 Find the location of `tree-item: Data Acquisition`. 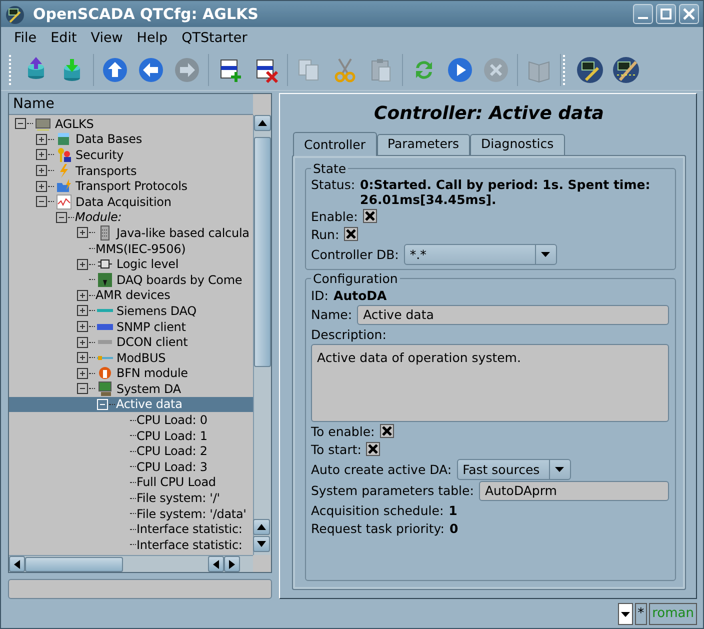

tree-item: Data Acquisition is located at coordinates (131, 202).